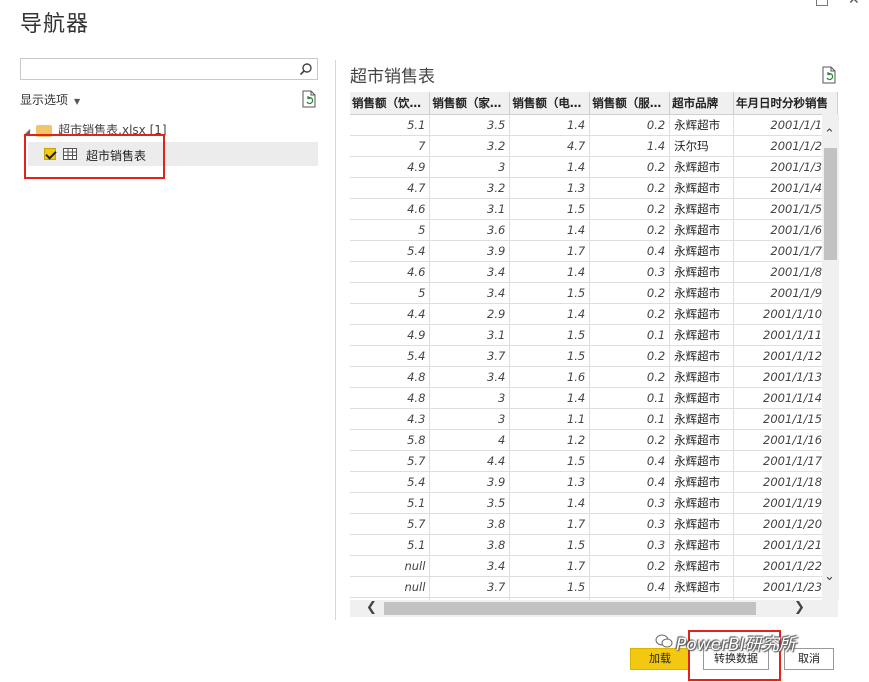 This screenshot has height=682, width=869. What do you see at coordinates (335, 340) in the screenshot?
I see `pane-divider` at bounding box center [335, 340].